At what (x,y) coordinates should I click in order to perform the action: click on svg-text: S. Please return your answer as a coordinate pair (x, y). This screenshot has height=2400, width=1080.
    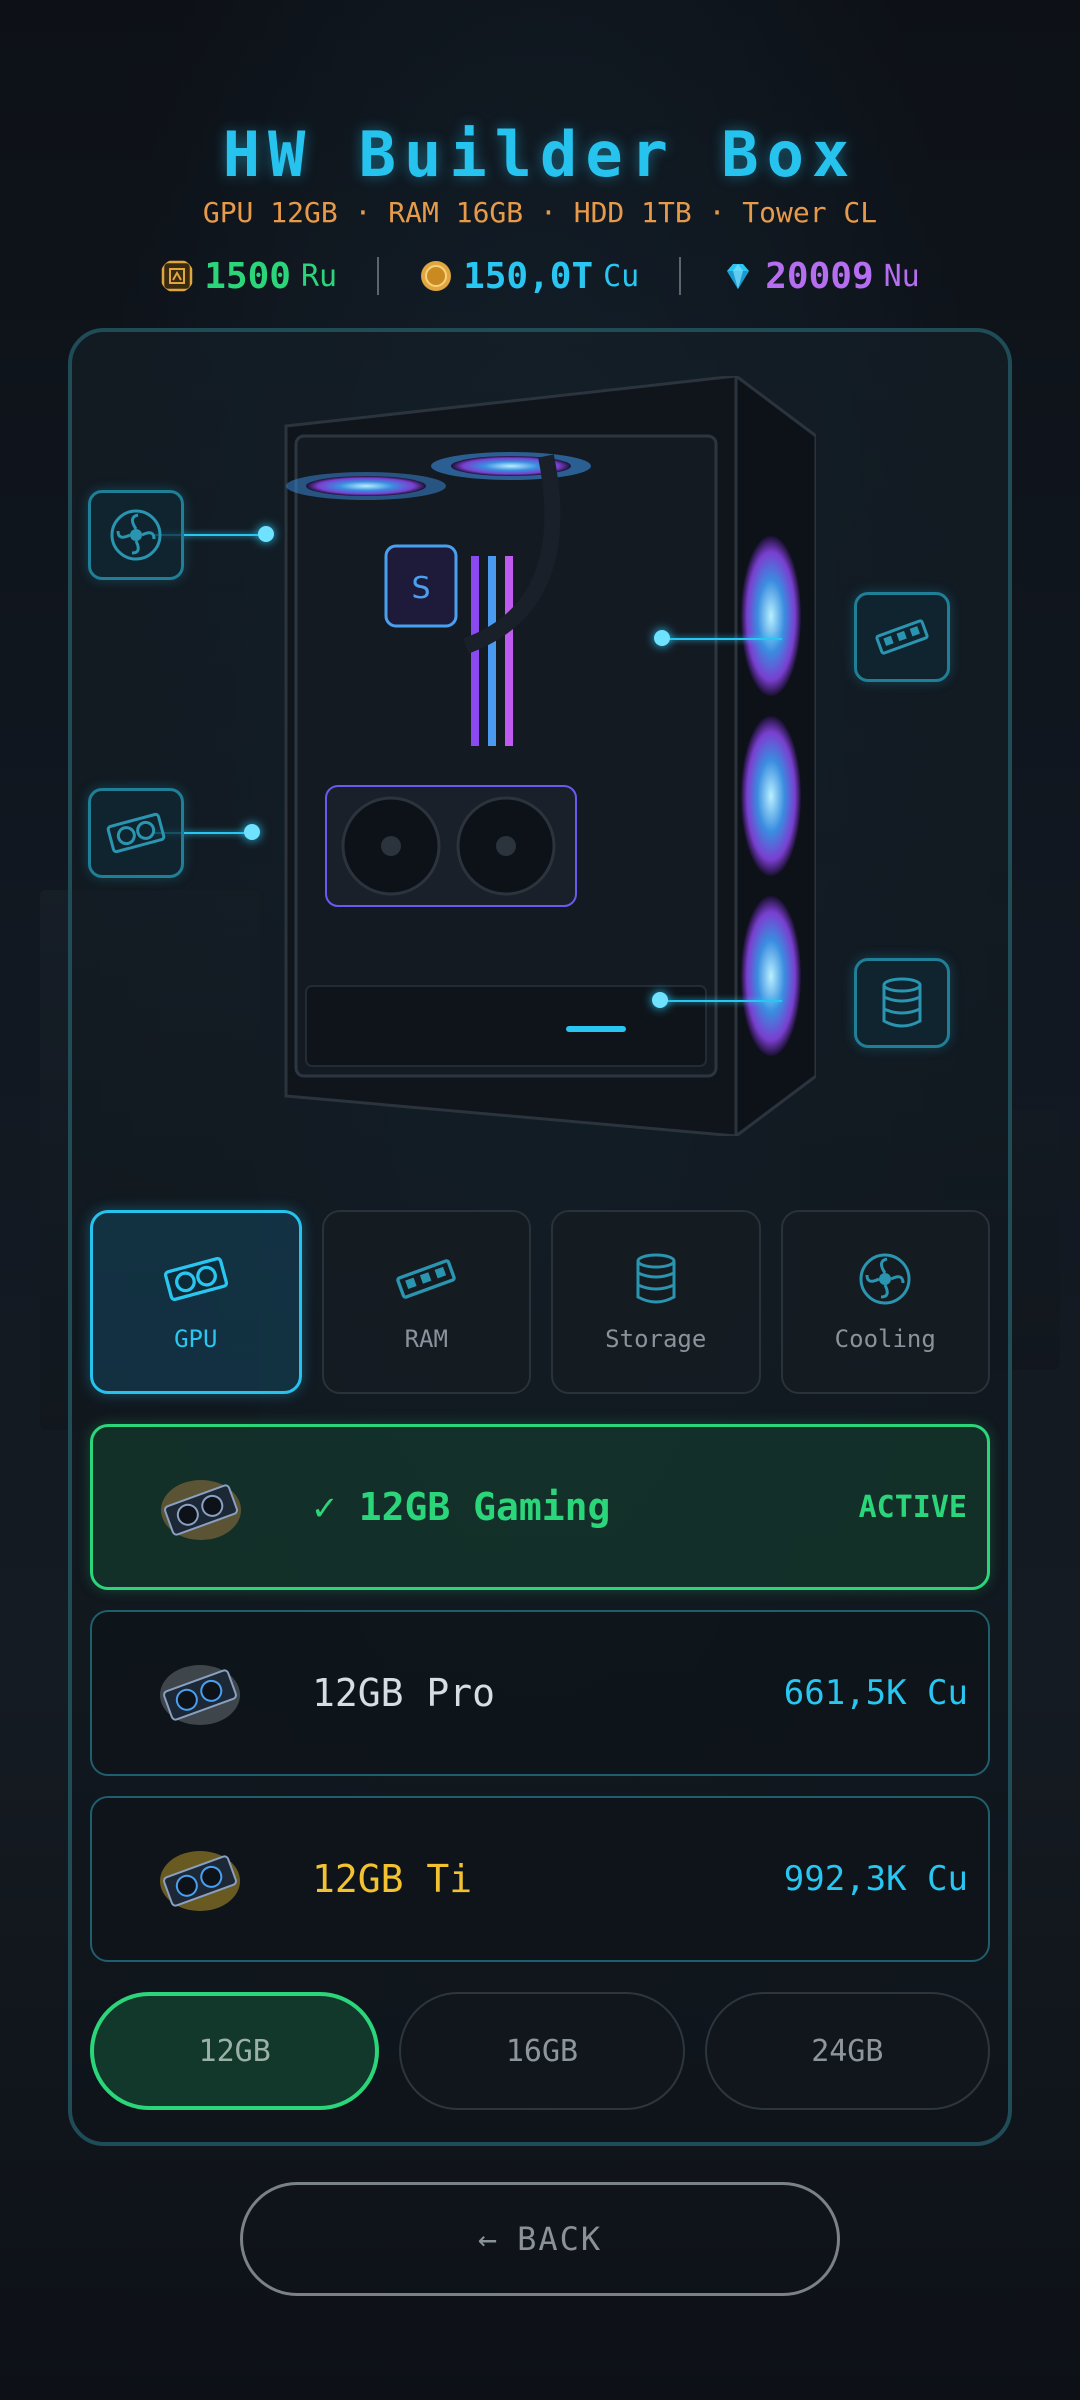
    Looking at the image, I should click on (420, 588).